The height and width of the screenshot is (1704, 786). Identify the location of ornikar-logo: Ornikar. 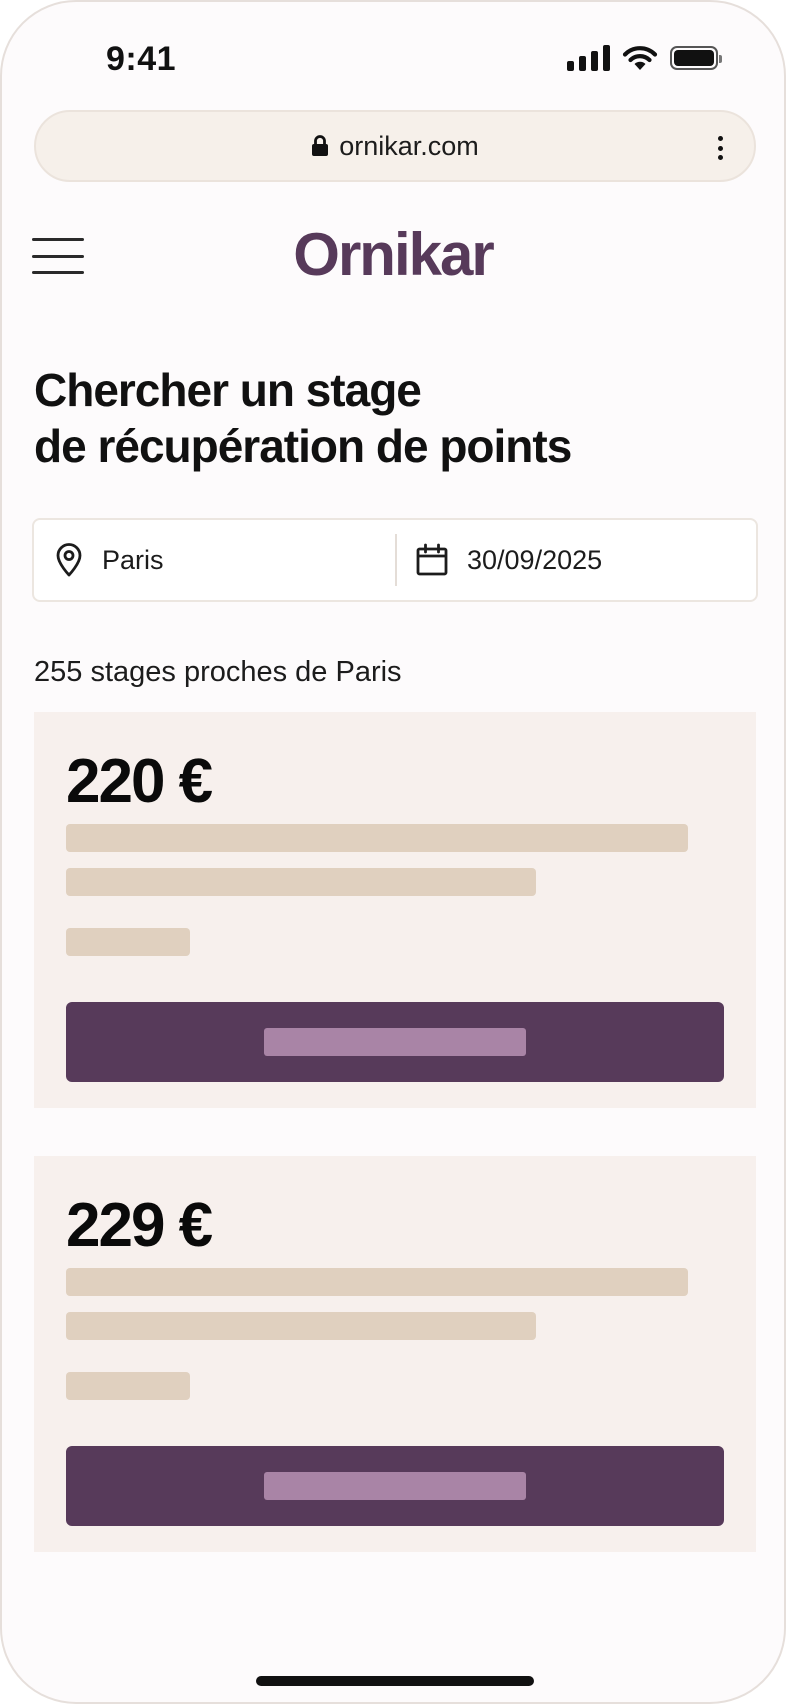
(393, 254).